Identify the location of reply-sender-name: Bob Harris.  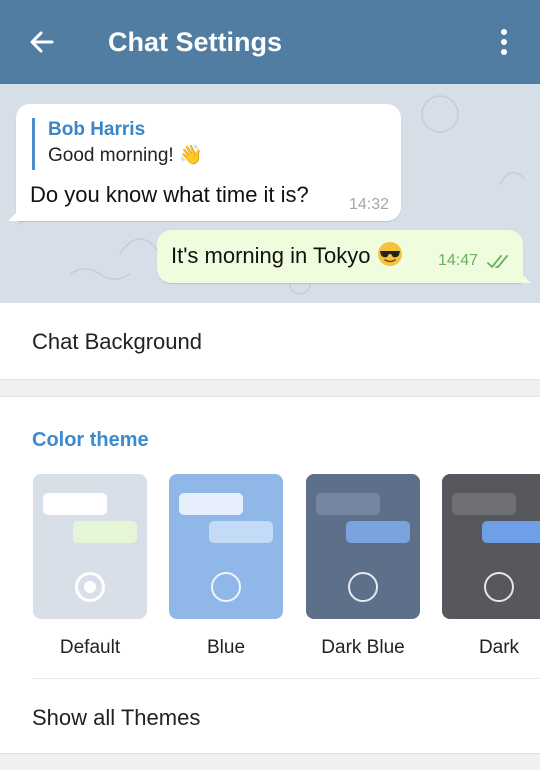
(97, 129).